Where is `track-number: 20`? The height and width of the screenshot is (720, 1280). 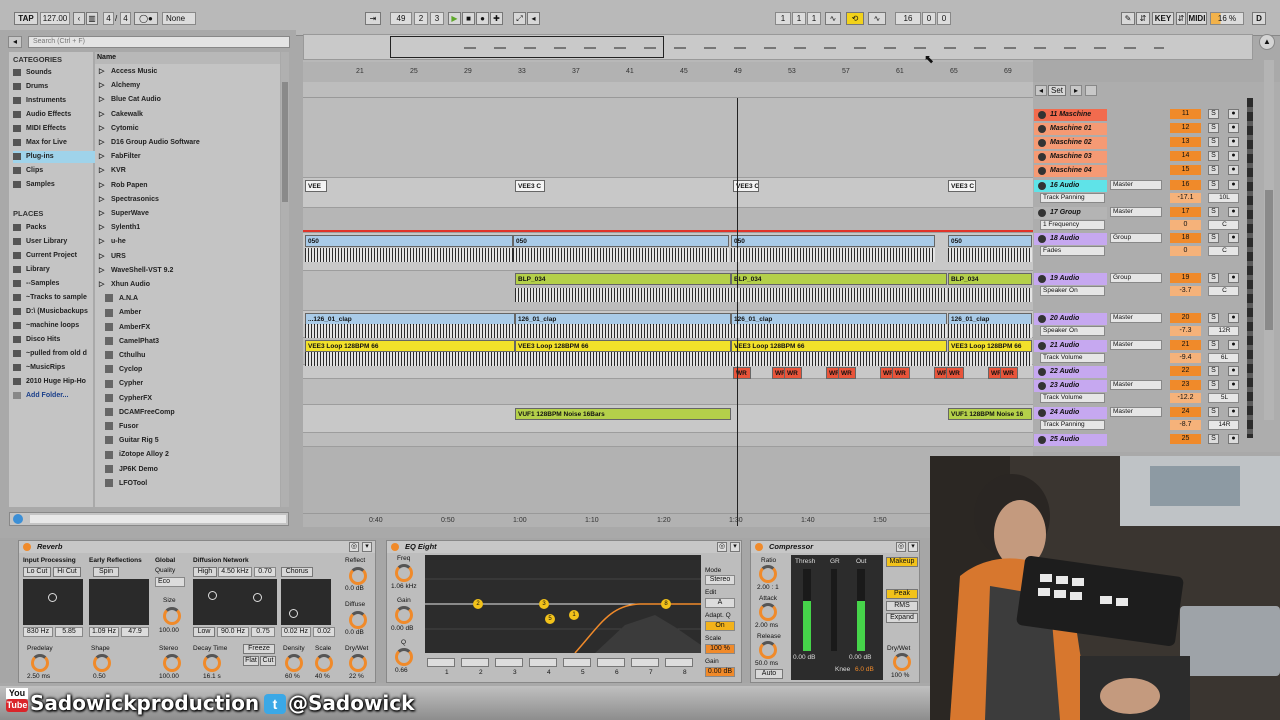
track-number: 20 is located at coordinates (1185, 318).